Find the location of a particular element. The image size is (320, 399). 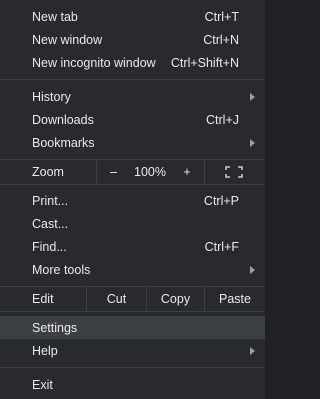

menu-item-more-tools: More tools is located at coordinates (132, 269).